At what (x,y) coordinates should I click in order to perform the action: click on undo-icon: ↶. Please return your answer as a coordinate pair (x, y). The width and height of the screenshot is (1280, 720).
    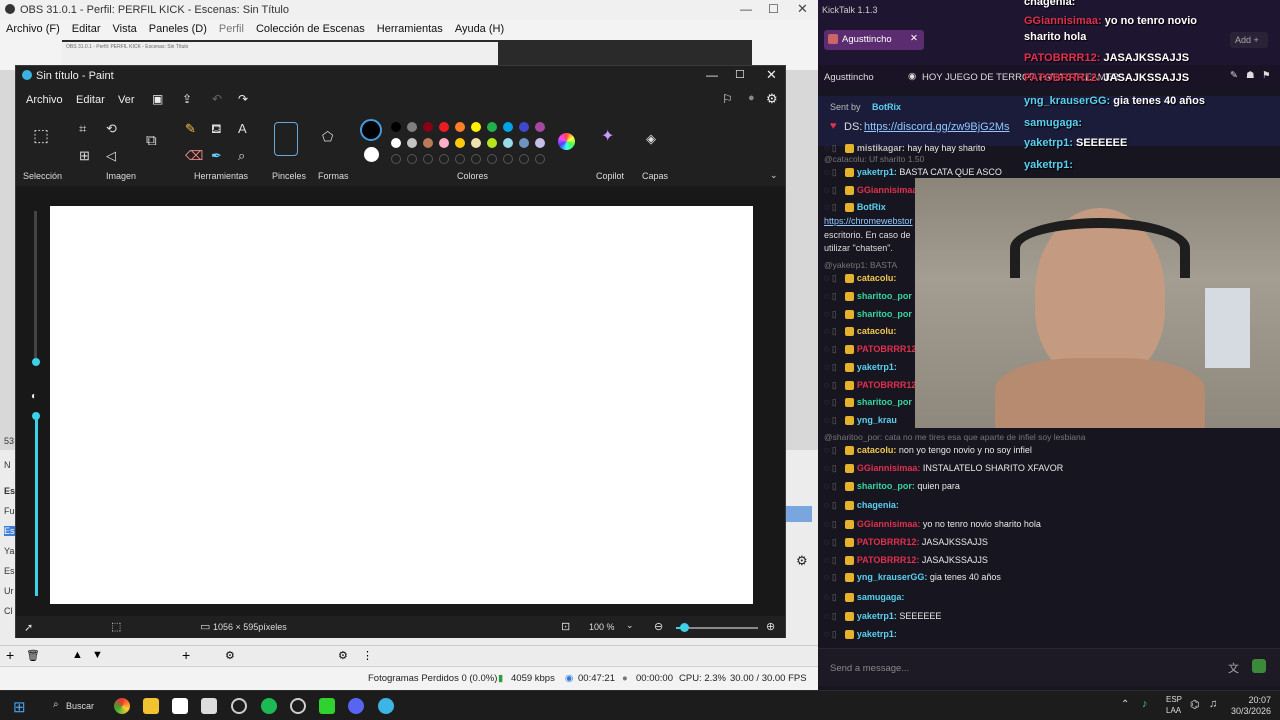
    Looking at the image, I should click on (217, 99).